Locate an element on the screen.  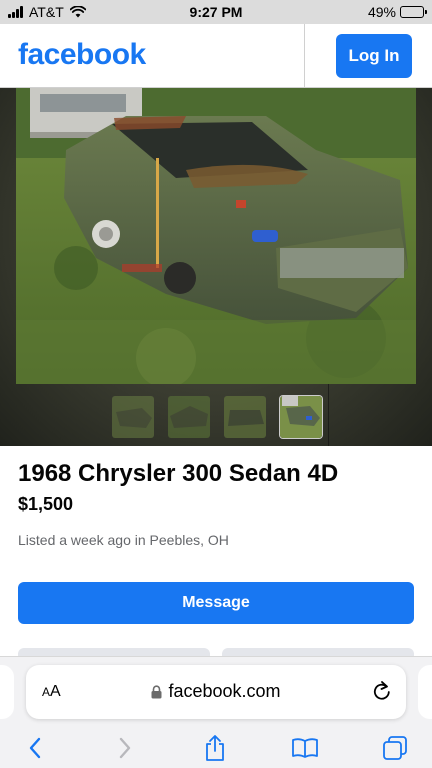
listing-meta: Listed a week ago in Peebles, OH is located at coordinates (123, 540).